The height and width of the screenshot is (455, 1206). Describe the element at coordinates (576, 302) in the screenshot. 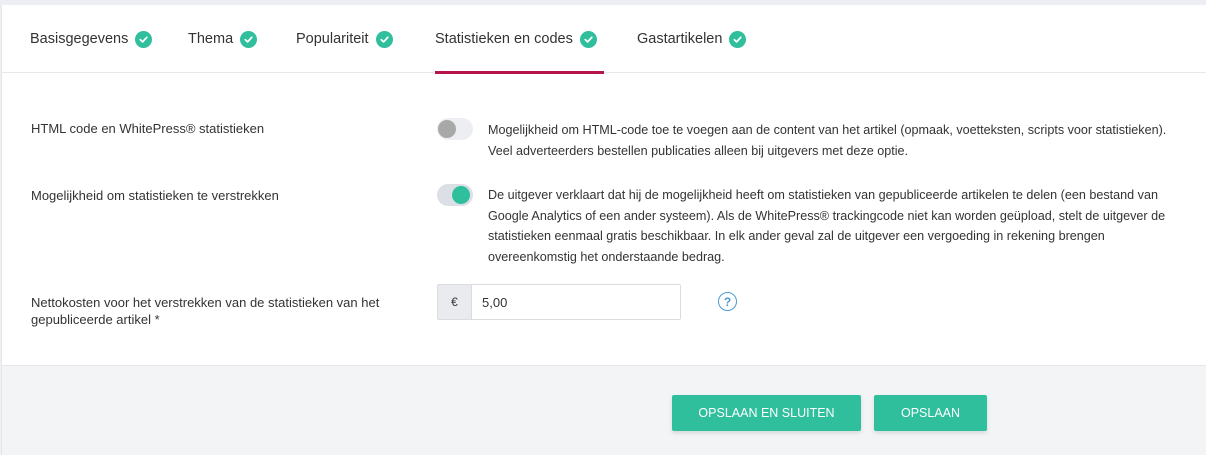

I see `net-cost-input` at that location.